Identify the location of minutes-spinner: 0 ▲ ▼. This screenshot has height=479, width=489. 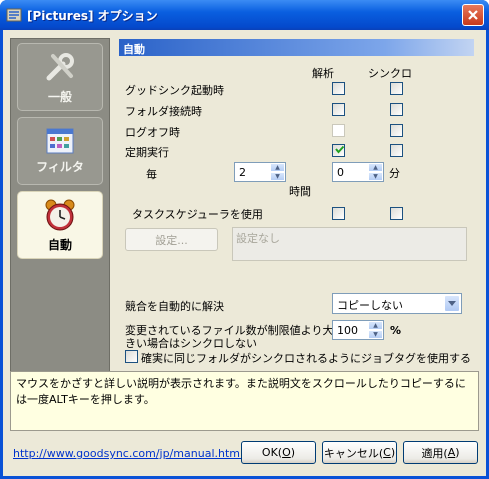
(358, 172).